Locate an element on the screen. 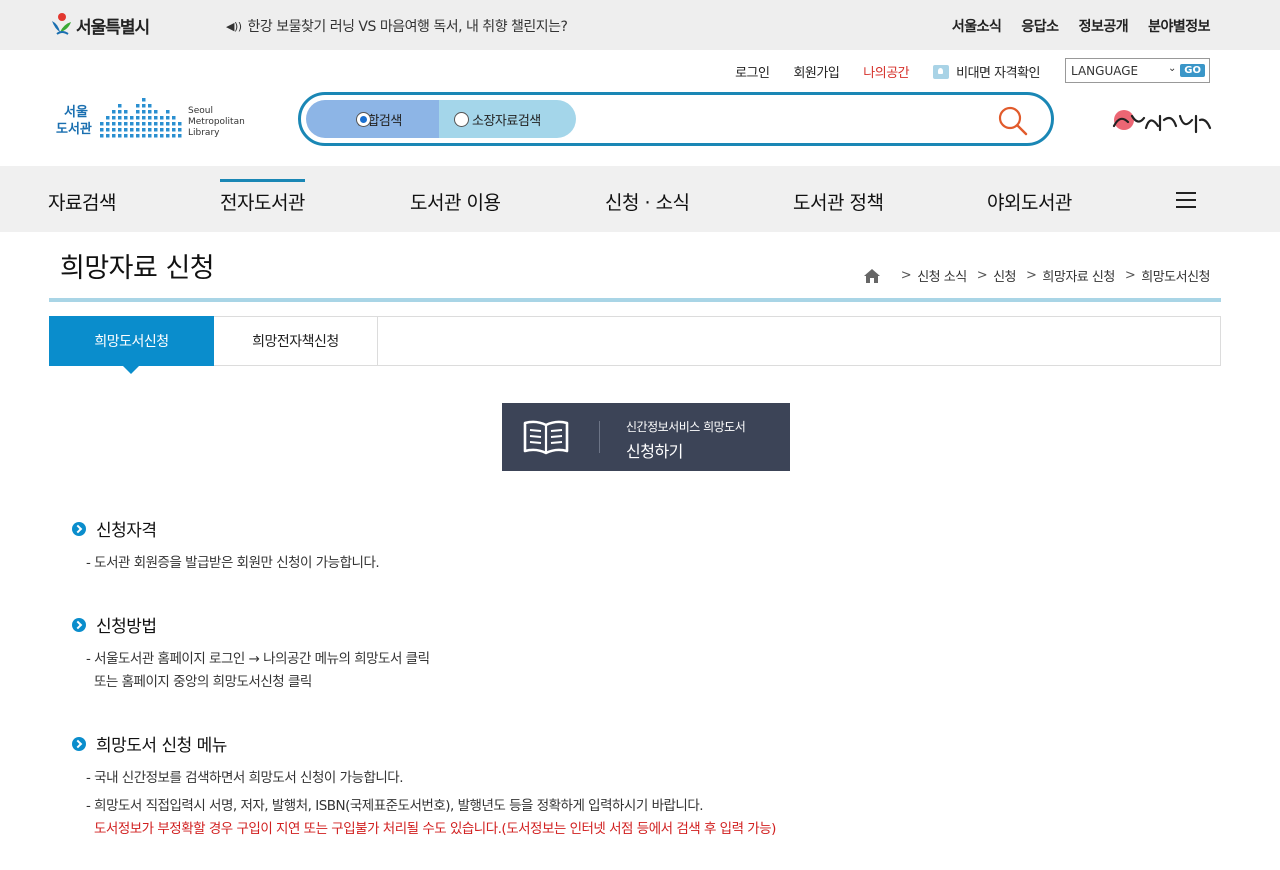  top-notice-text: 한강 보물찾기 러닝 VS 마음여행 독서, 내 취향 챌린지는? is located at coordinates (407, 27).